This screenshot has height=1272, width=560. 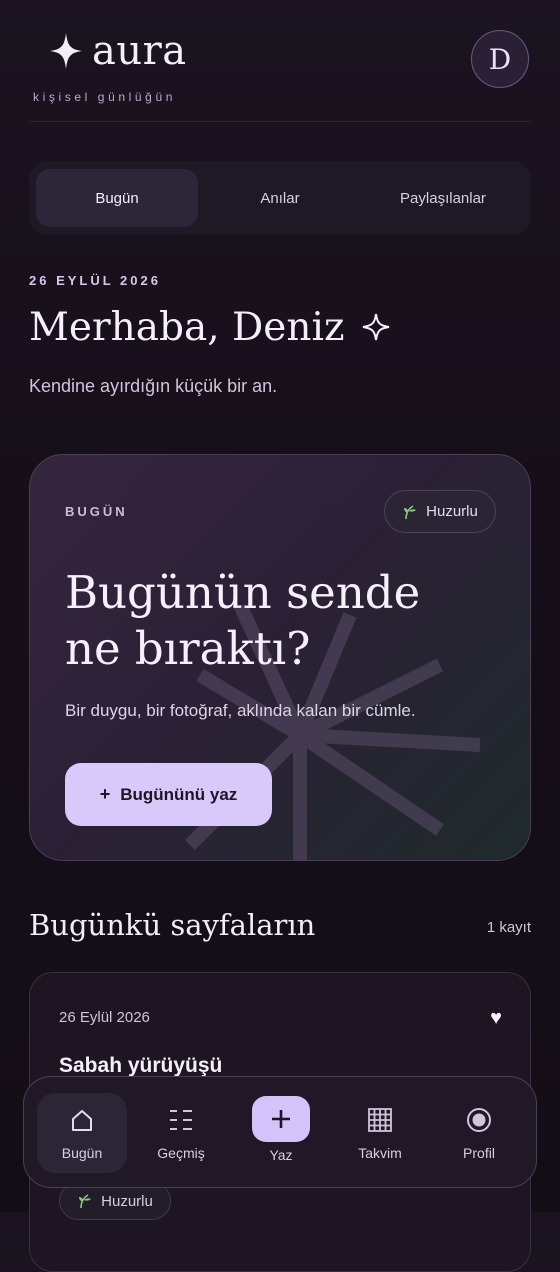 I want to click on hero-title: Bugünün sende ne bıraktı?, so click(x=243, y=620).